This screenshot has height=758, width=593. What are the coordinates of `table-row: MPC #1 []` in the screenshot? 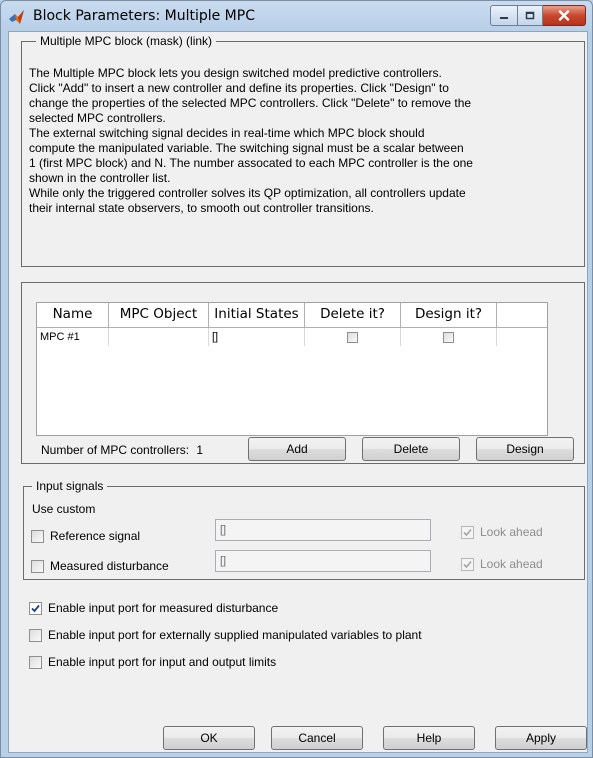 It's located at (292, 337).